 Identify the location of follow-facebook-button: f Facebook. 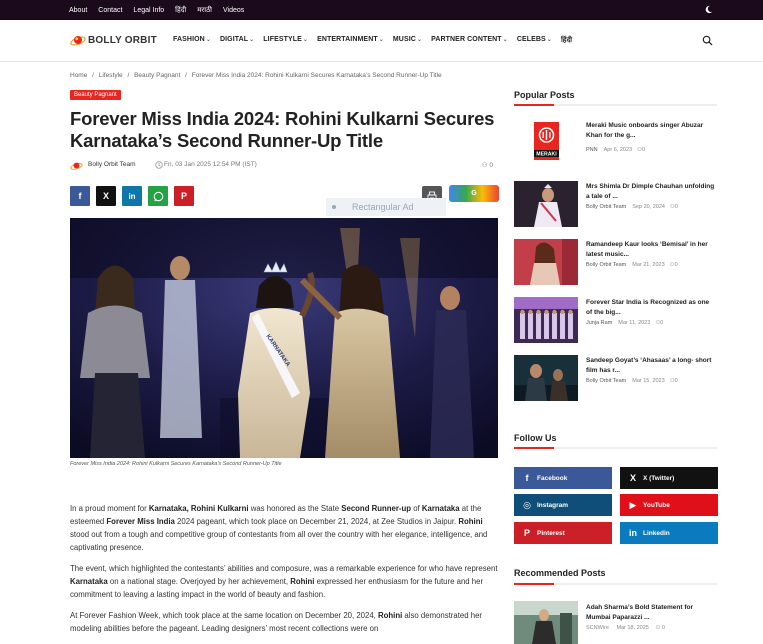
(563, 478).